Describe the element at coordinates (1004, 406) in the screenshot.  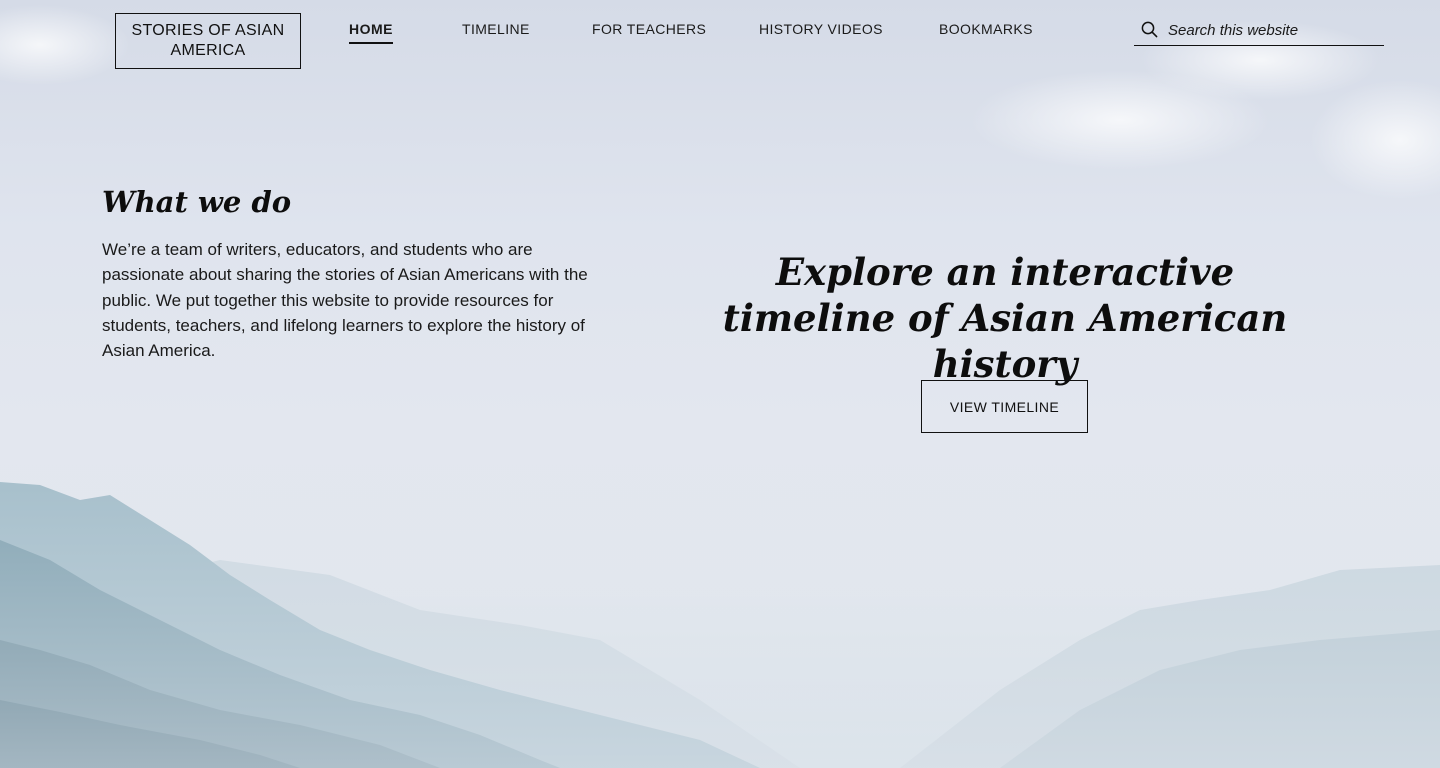
I see `view-timeline-button: VIEW TIMELINE` at that location.